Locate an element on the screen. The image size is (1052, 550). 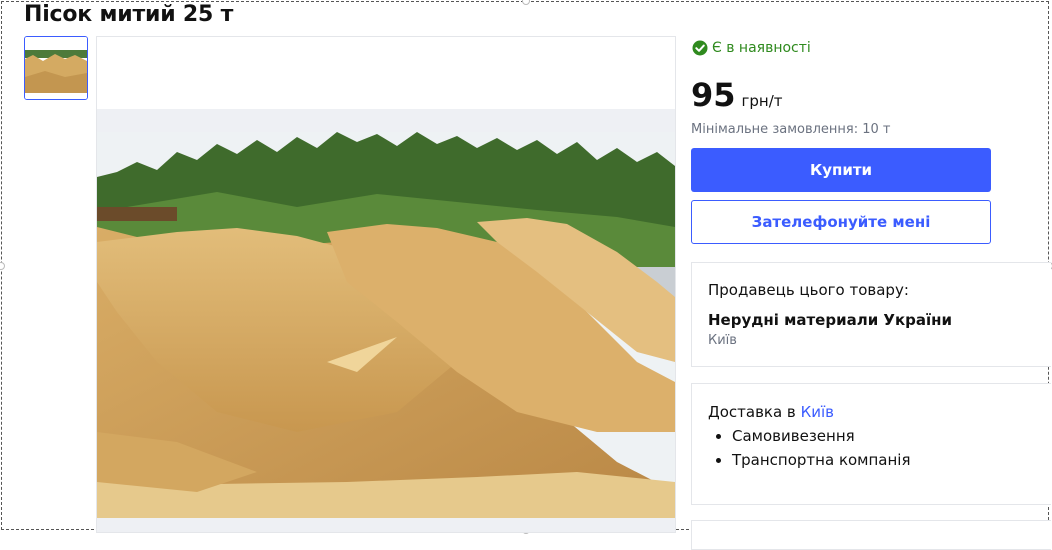
product-title: Пісок митий 25 т is located at coordinates (129, 14).